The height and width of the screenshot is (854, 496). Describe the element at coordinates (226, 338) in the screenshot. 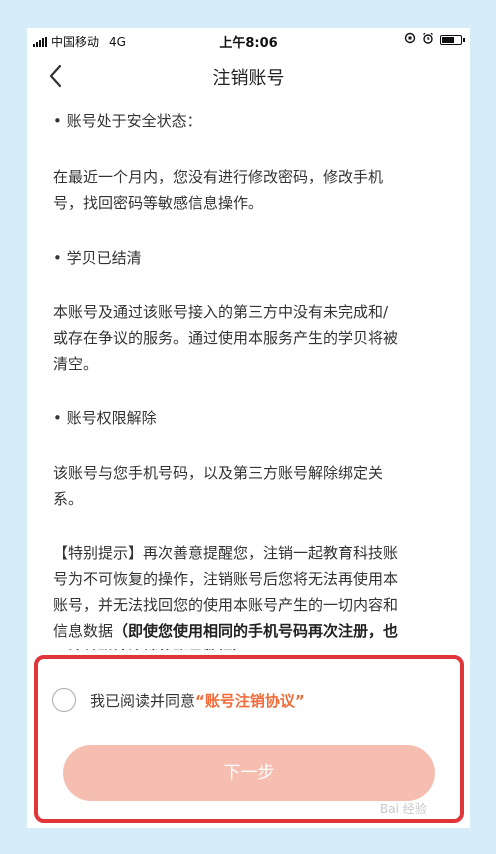

I see `section-text: 或存在争议的服务。通过使用本服务产生的学贝将被` at that location.